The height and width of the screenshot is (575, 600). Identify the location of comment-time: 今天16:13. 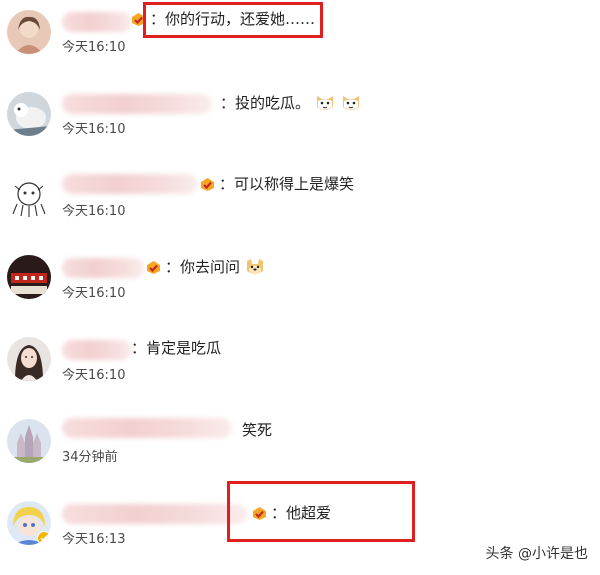
(94, 539).